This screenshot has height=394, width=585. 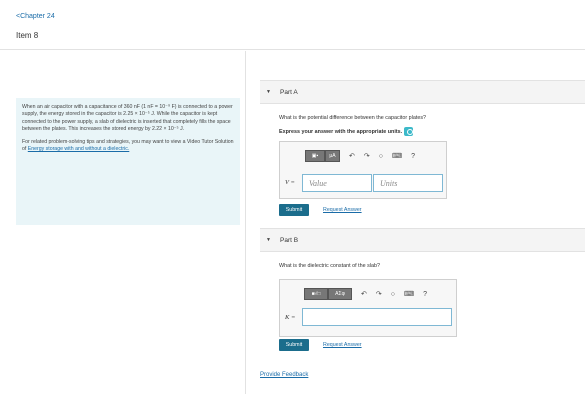 What do you see at coordinates (332, 156) in the screenshot?
I see `units-button: μA` at bounding box center [332, 156].